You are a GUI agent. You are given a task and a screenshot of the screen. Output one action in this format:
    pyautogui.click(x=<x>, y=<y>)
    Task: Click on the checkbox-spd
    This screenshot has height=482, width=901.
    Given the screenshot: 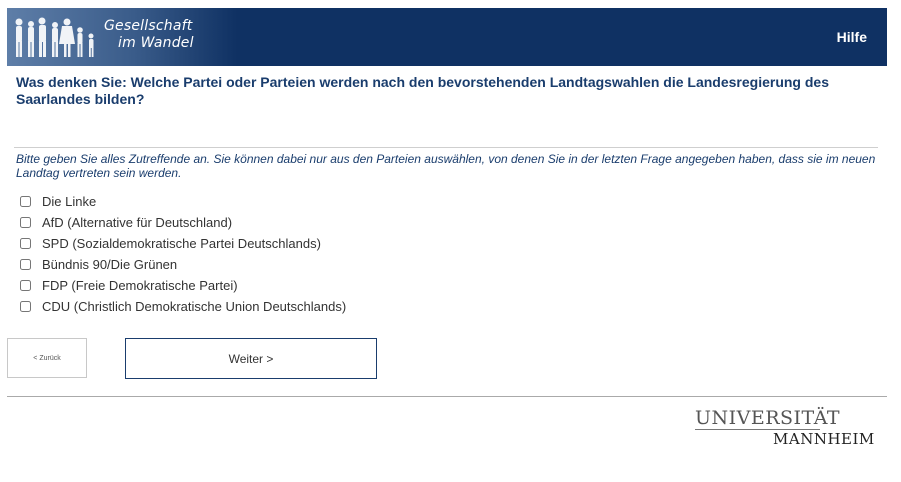 What is the action you would take?
    pyautogui.click(x=25, y=243)
    